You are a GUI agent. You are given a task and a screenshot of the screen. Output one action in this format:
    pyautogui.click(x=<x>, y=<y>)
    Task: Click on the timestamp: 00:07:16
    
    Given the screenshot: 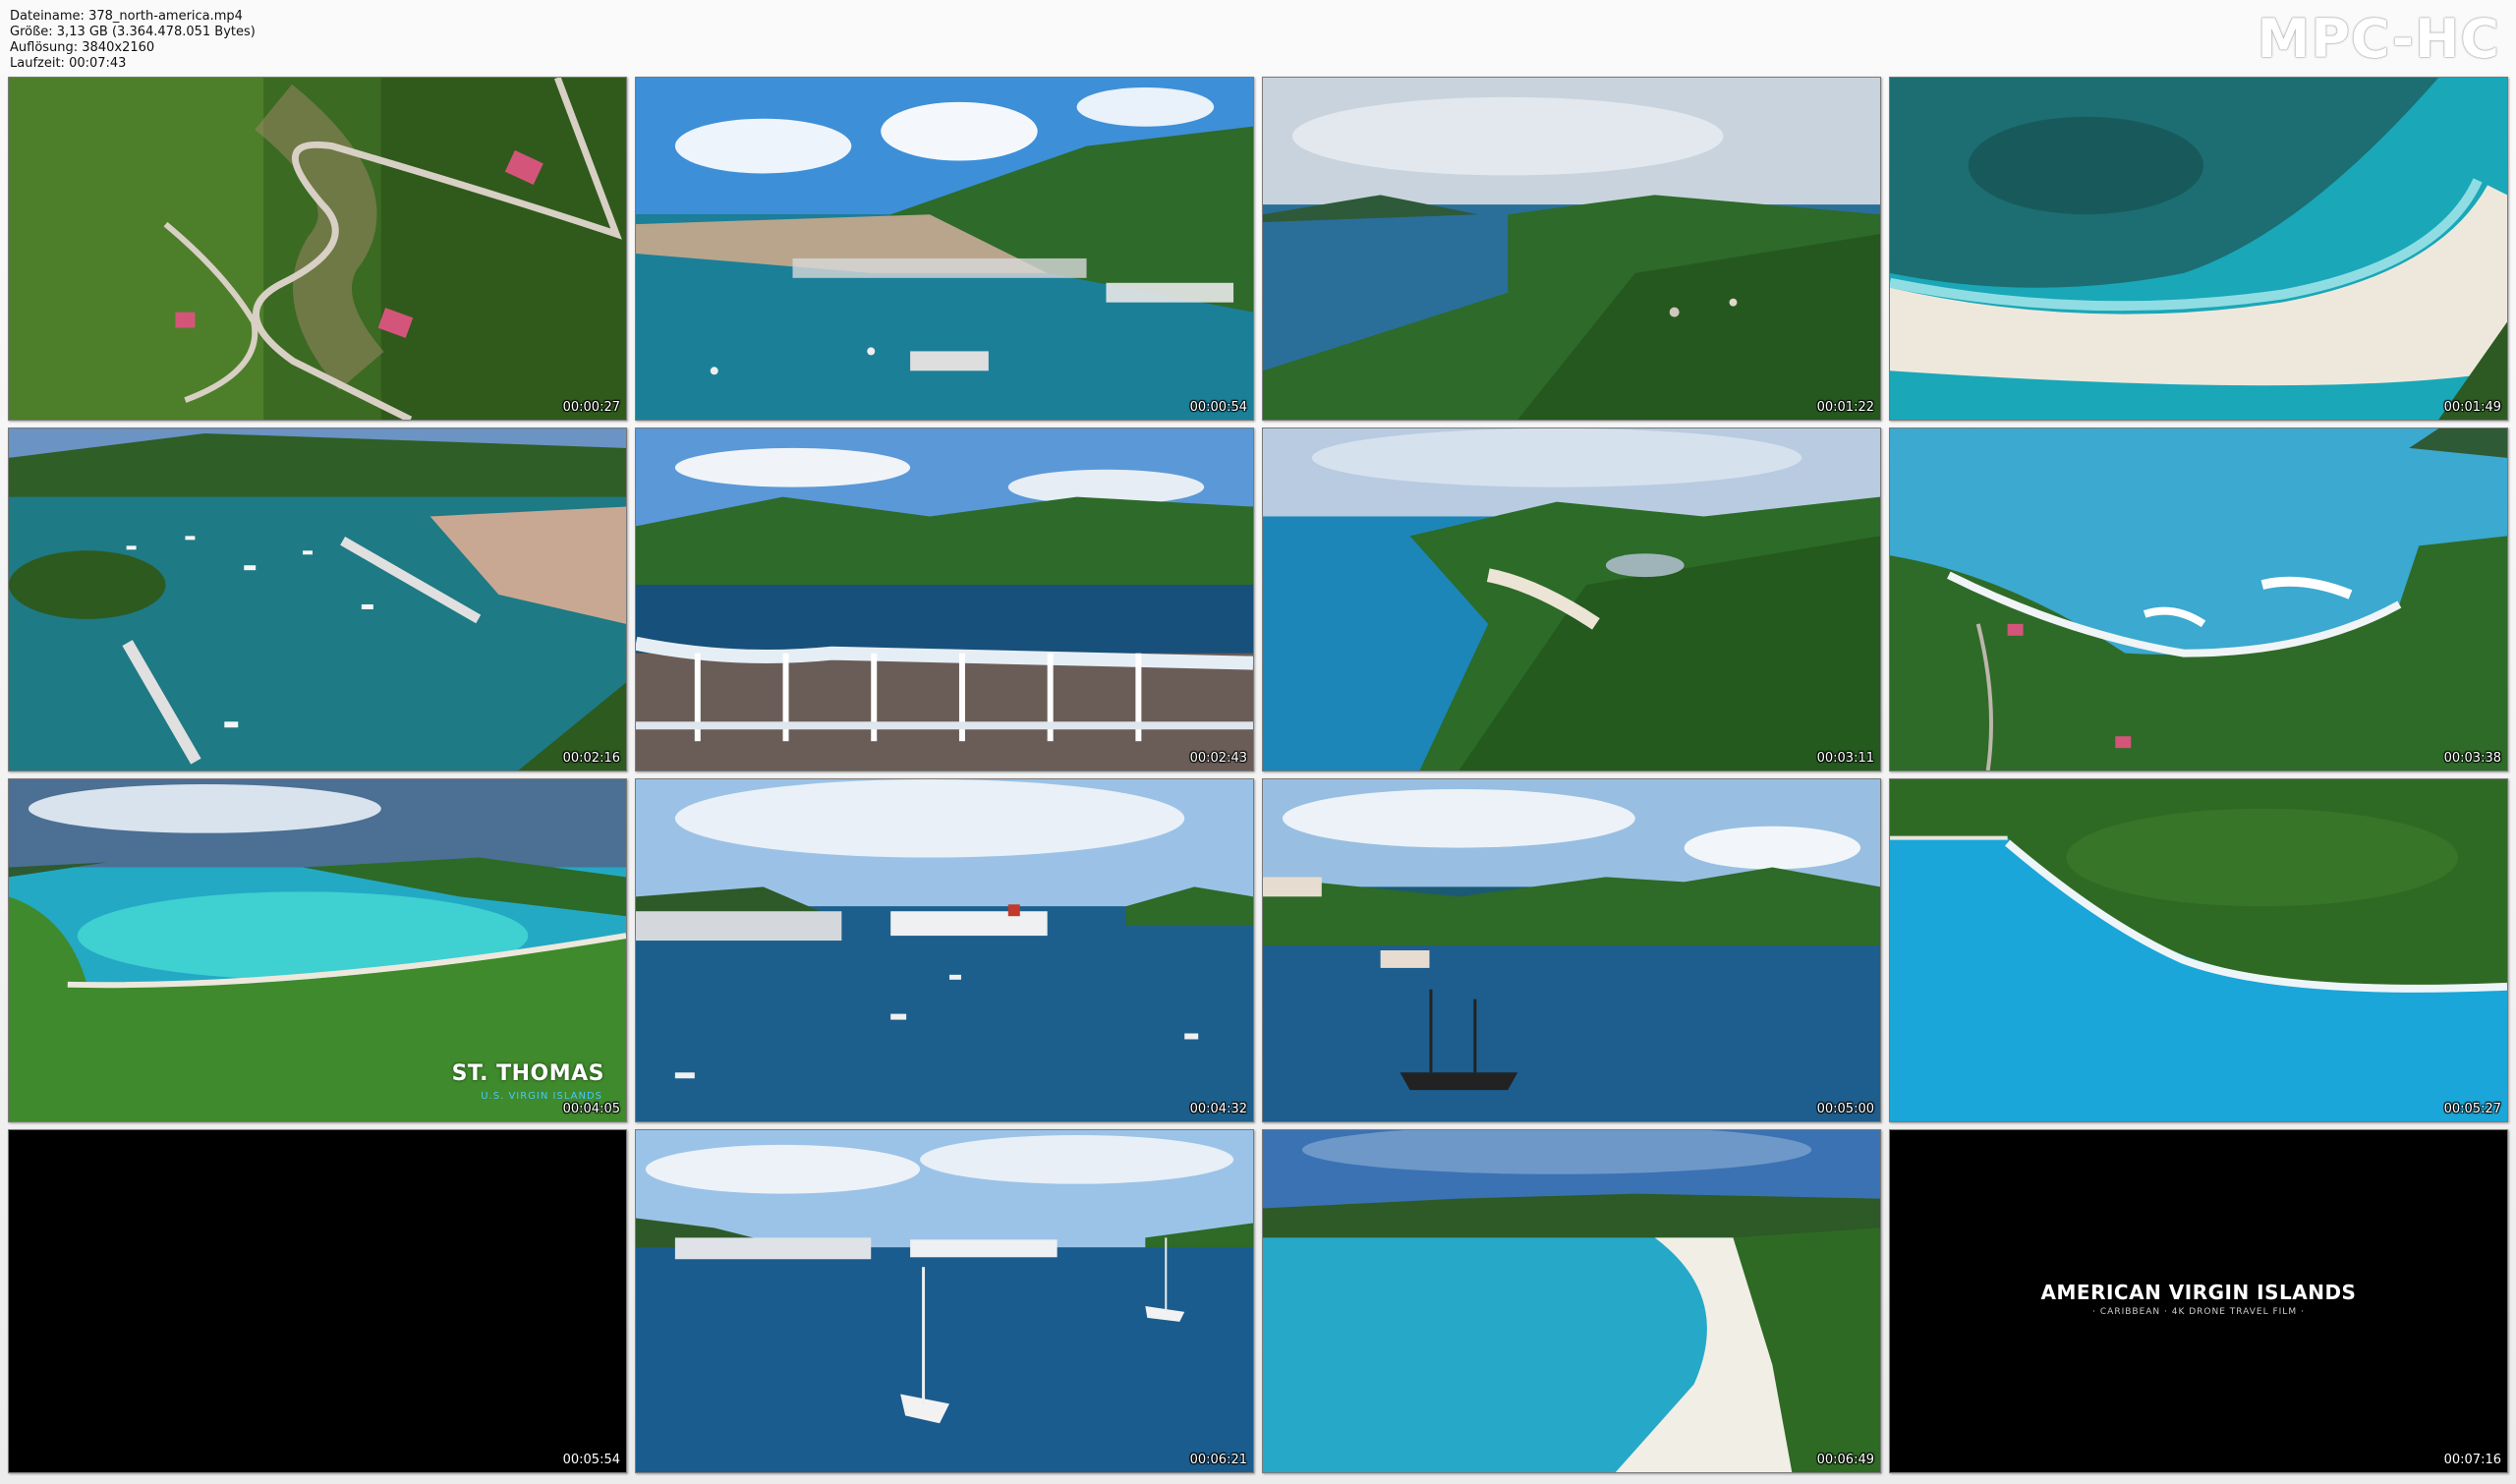 What is the action you would take?
    pyautogui.click(x=2472, y=1460)
    